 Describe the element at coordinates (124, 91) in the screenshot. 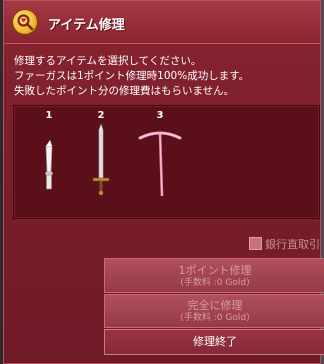

I see `instruction-line: 失敗したポイント分の修理費はもらいません。` at that location.